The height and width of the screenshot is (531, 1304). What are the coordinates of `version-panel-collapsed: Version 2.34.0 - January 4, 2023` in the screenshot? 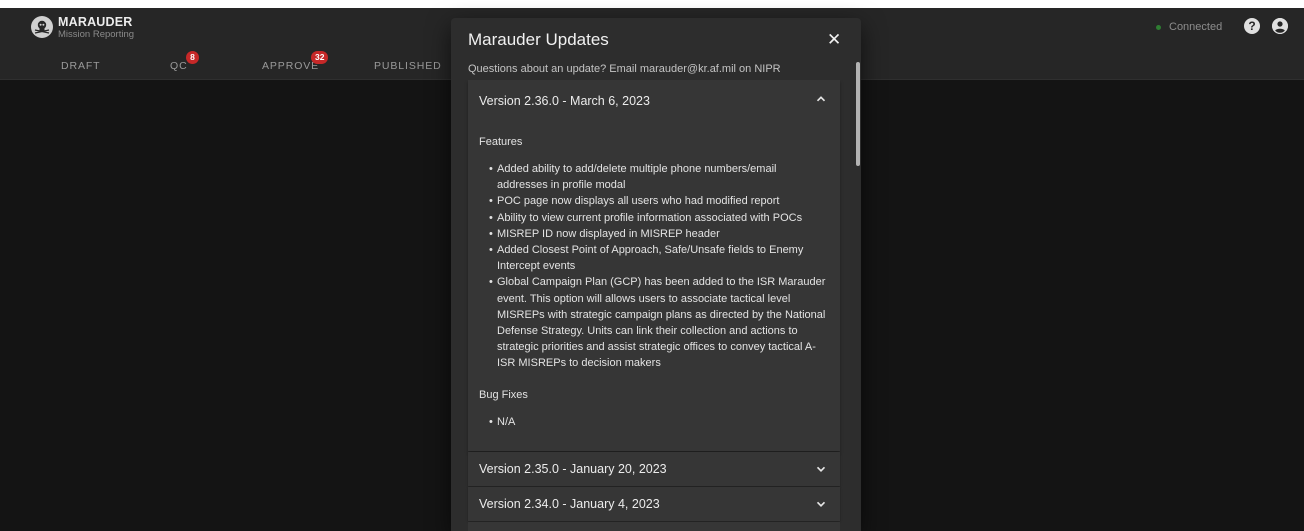 It's located at (654, 504).